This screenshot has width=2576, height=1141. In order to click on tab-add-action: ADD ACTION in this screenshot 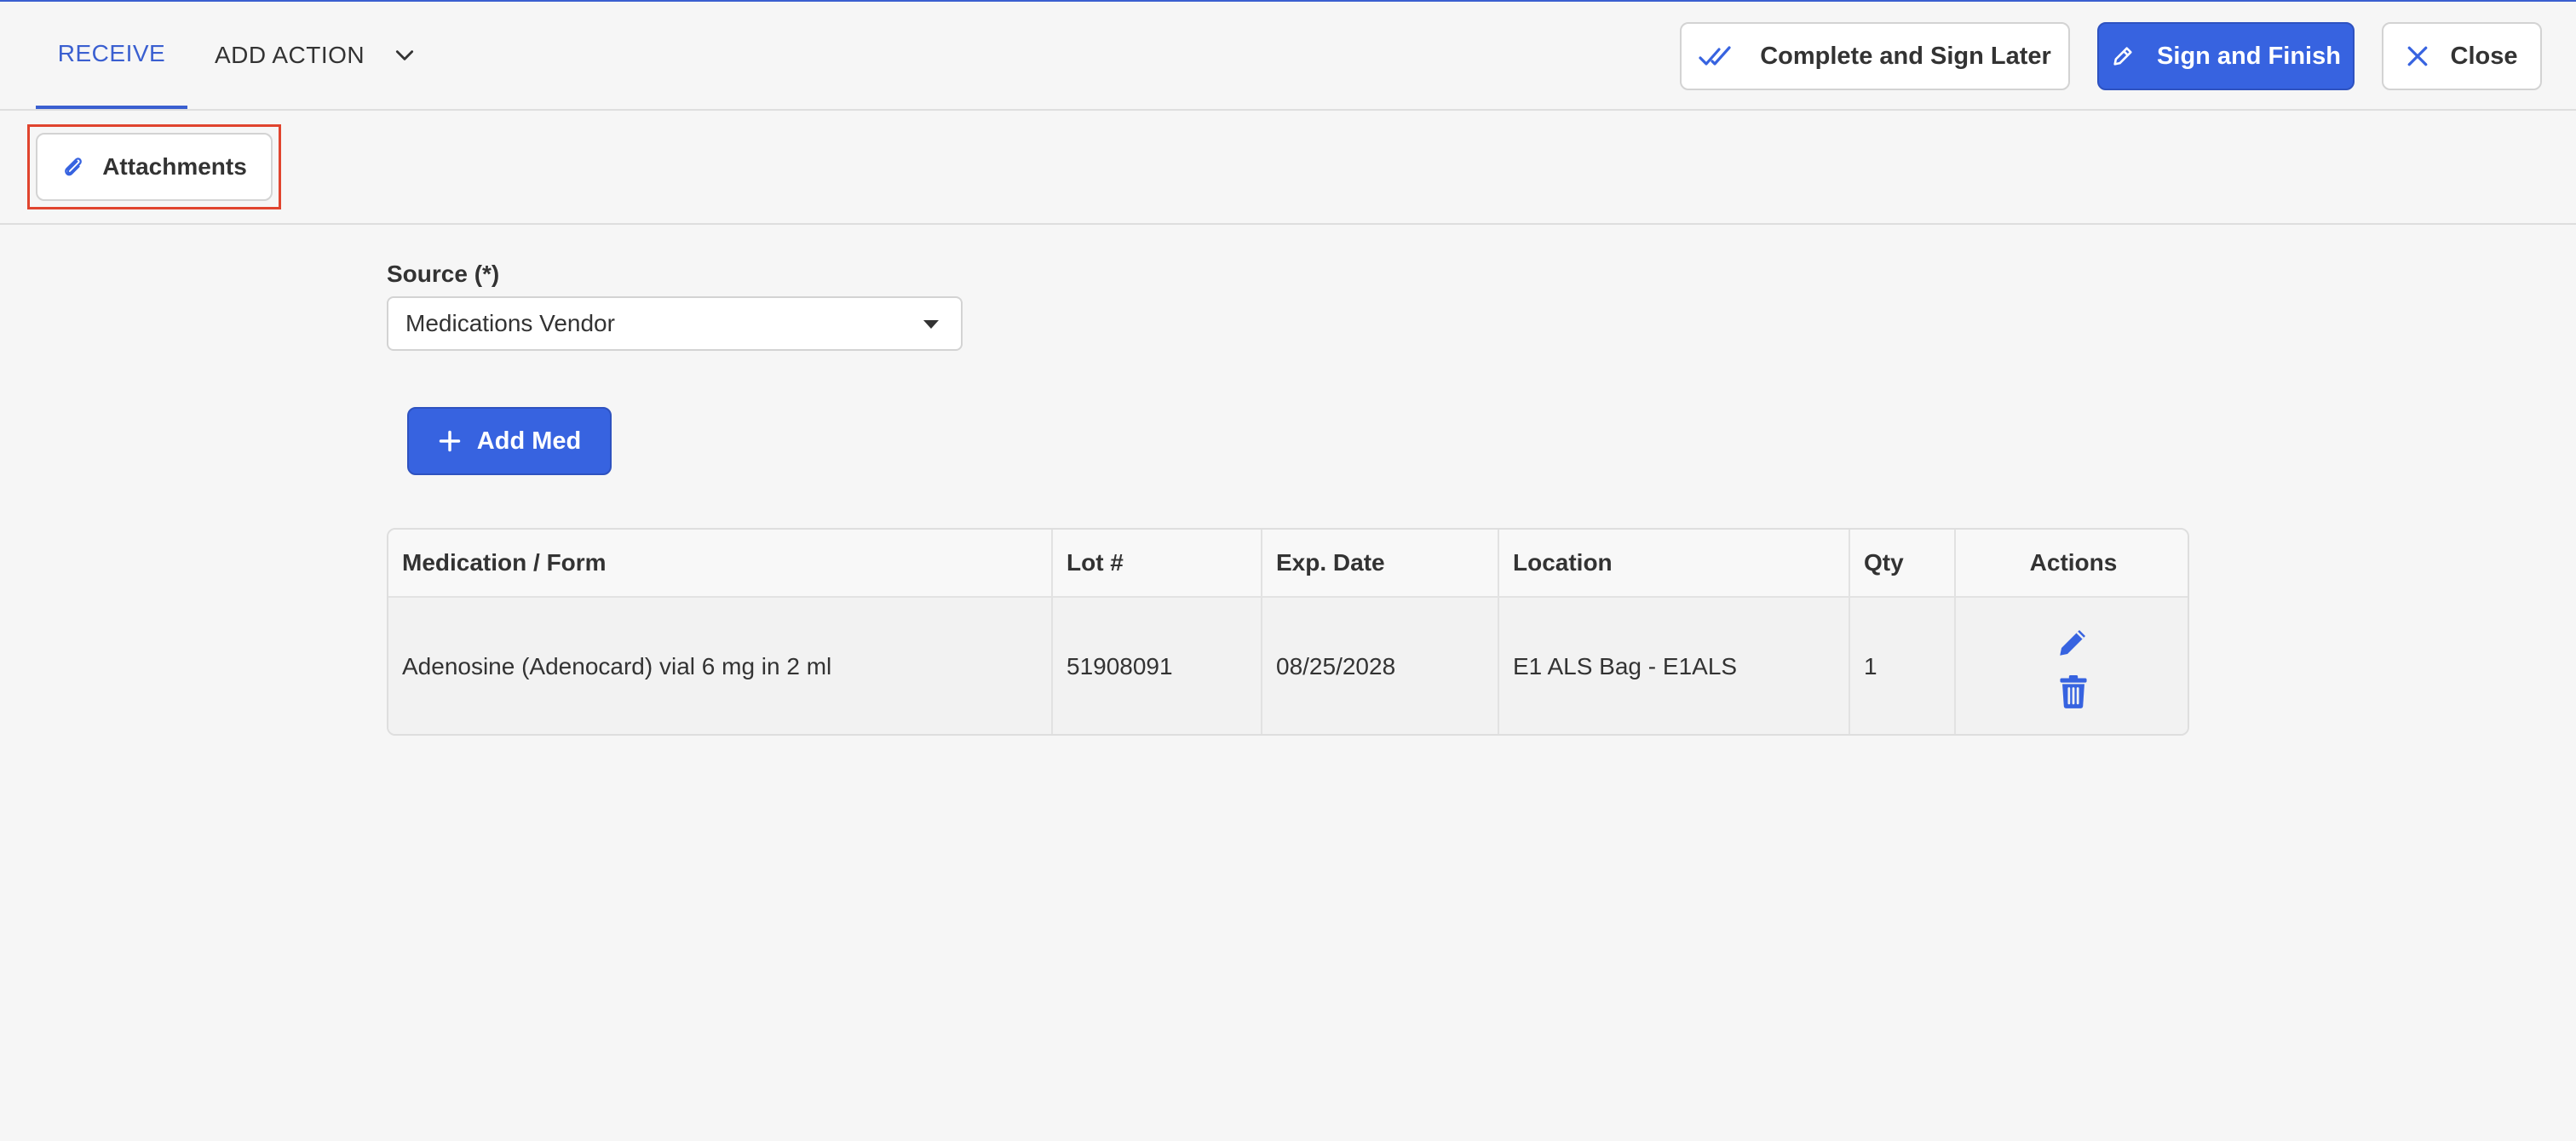, I will do `click(315, 55)`.